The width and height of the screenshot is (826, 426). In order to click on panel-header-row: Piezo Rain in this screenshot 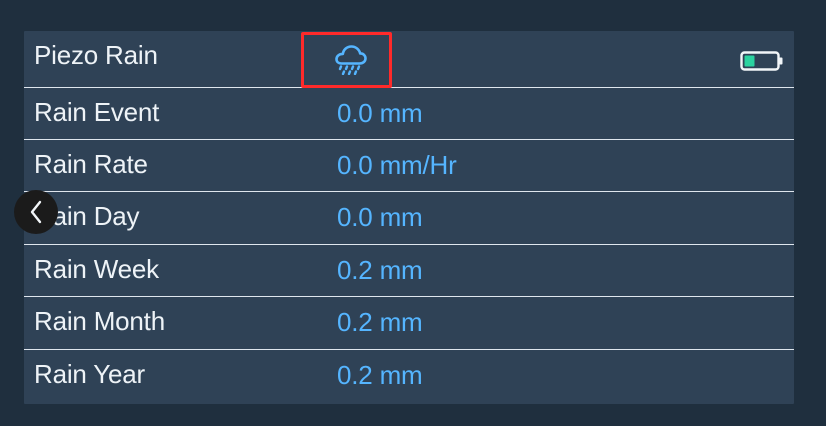, I will do `click(409, 59)`.